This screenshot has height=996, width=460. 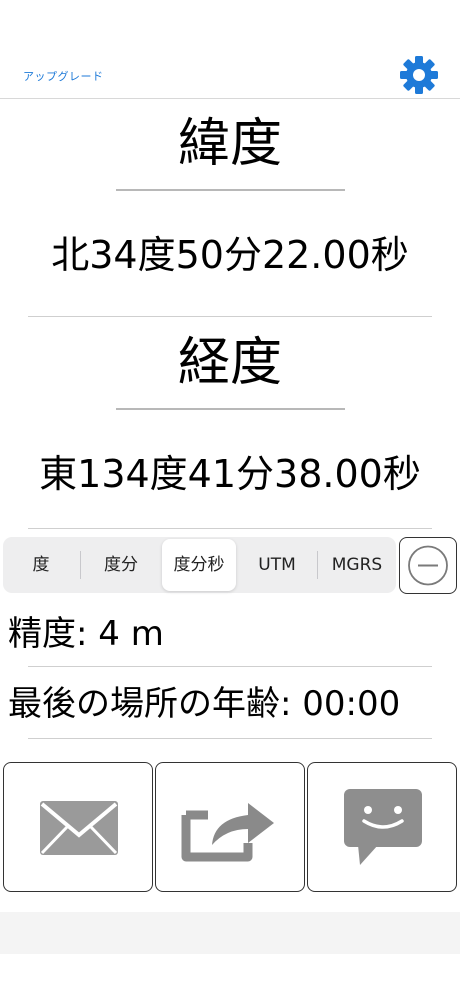 What do you see at coordinates (86, 634) in the screenshot?
I see `accuracy-text: 精度: 4 m` at bounding box center [86, 634].